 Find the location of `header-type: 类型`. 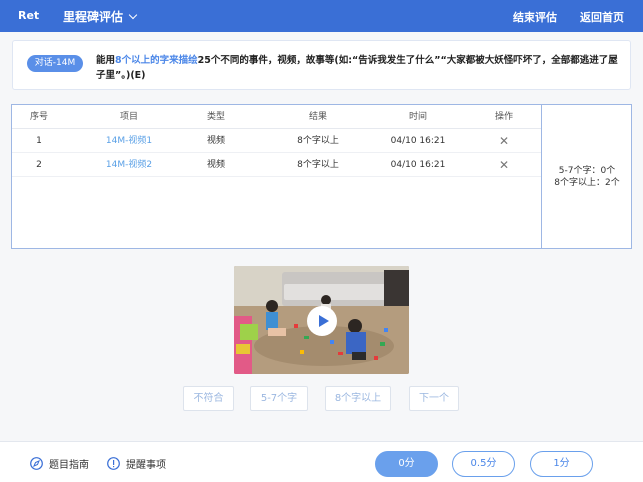

header-type: 类型 is located at coordinates (215, 117).